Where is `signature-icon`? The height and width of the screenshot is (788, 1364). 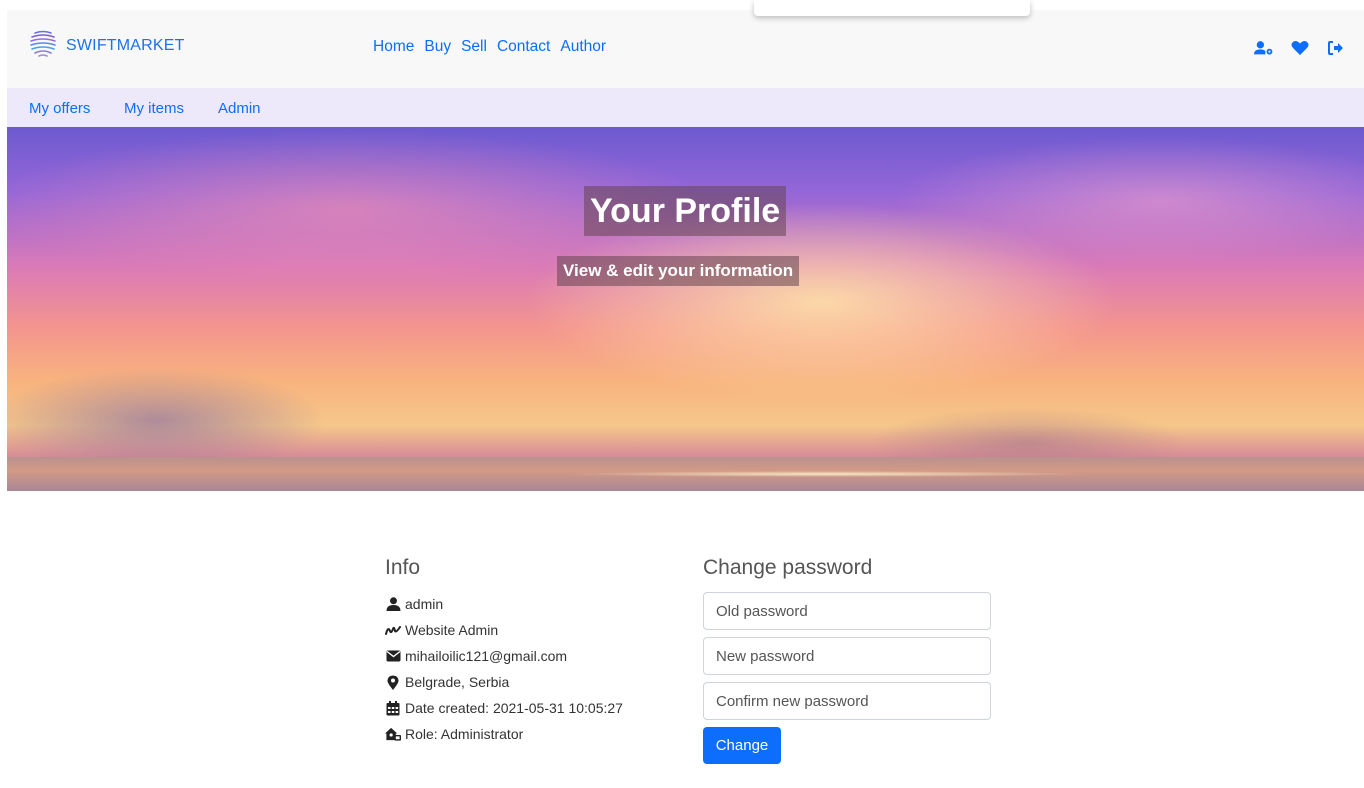 signature-icon is located at coordinates (393, 630).